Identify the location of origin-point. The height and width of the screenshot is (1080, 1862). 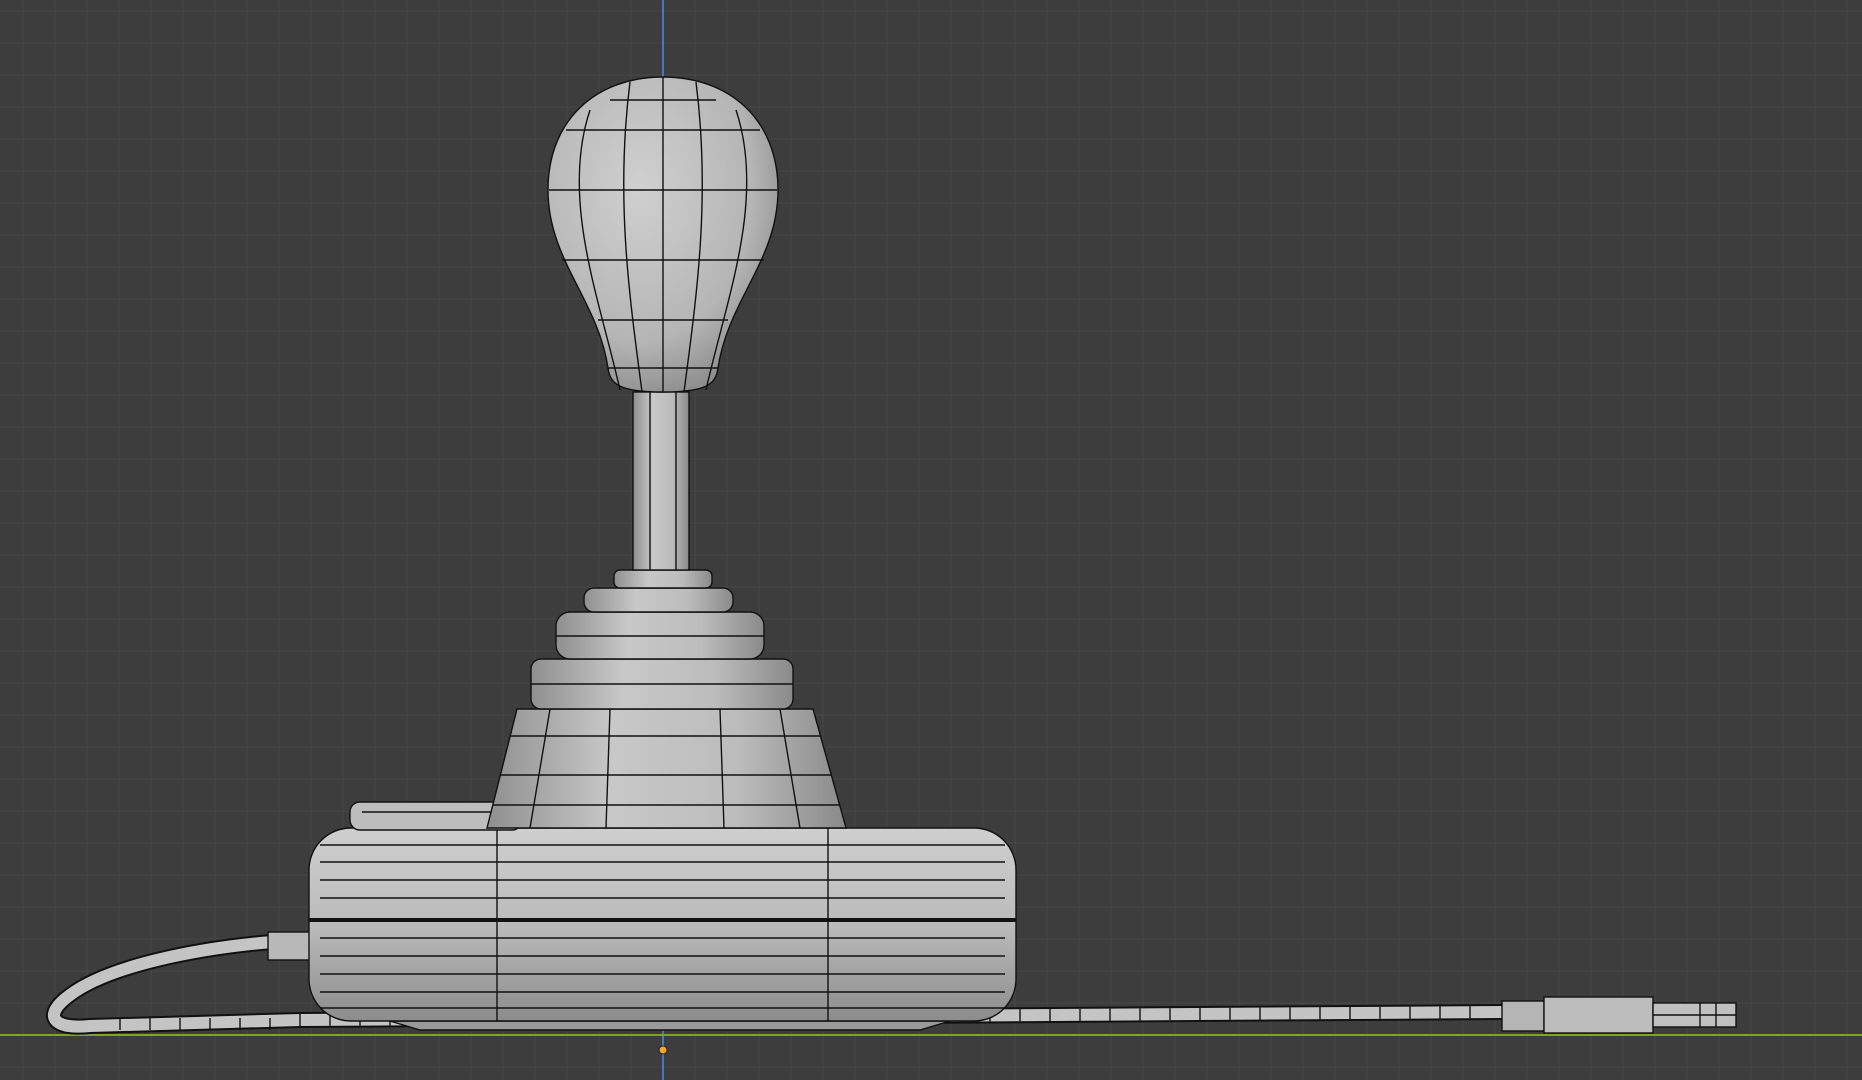
(663, 1050).